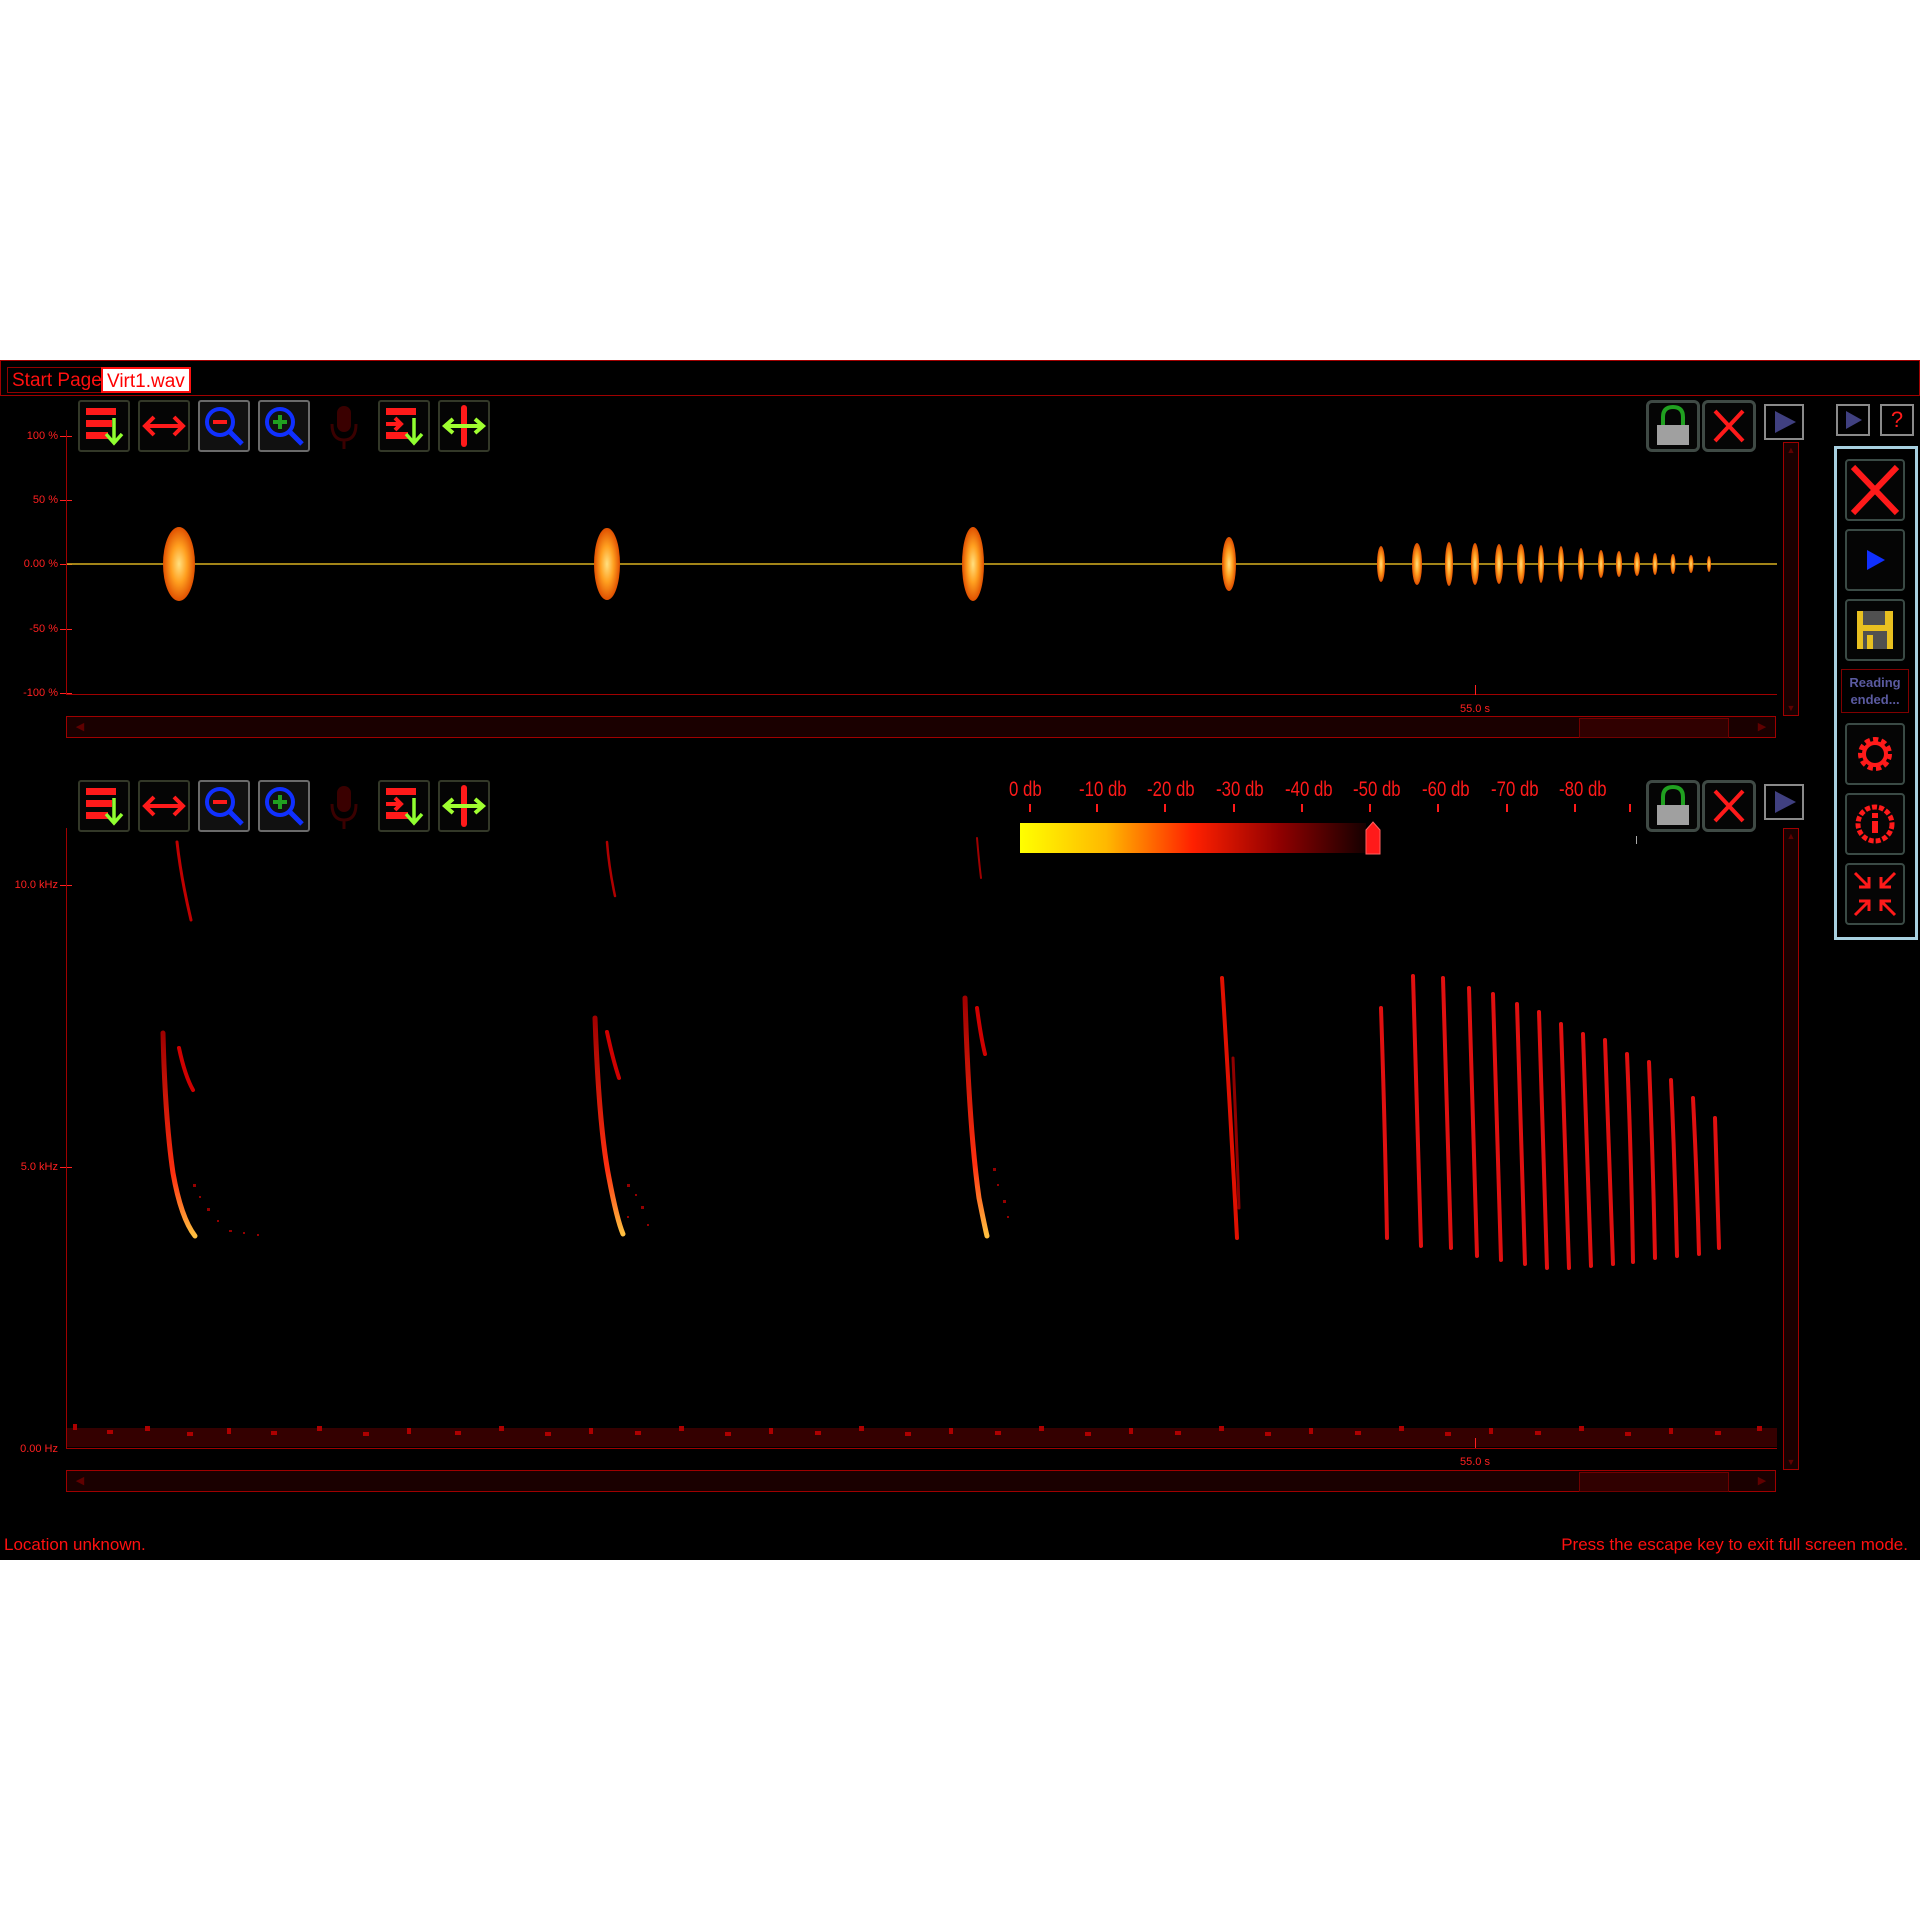 Image resolution: width=1920 pixels, height=1920 pixels. I want to click on move-button, so click(464, 806).